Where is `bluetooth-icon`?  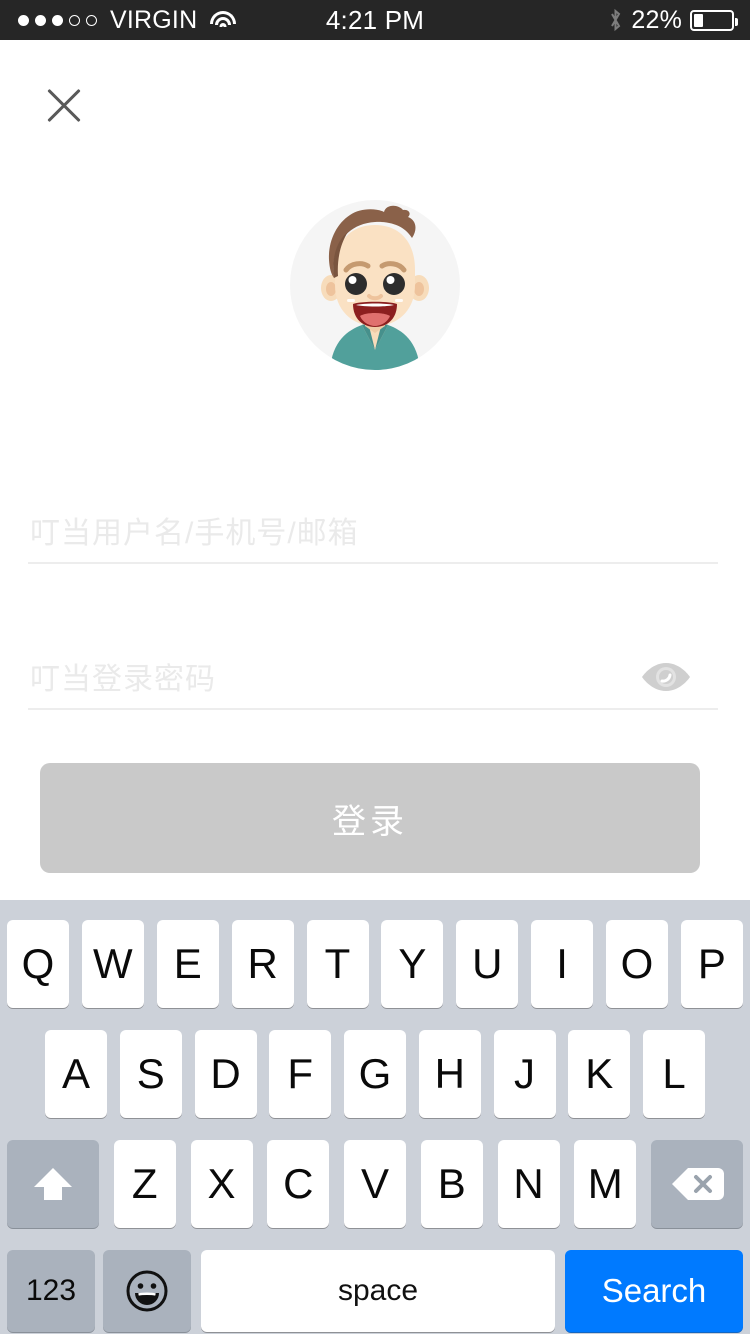
bluetooth-icon is located at coordinates (615, 20).